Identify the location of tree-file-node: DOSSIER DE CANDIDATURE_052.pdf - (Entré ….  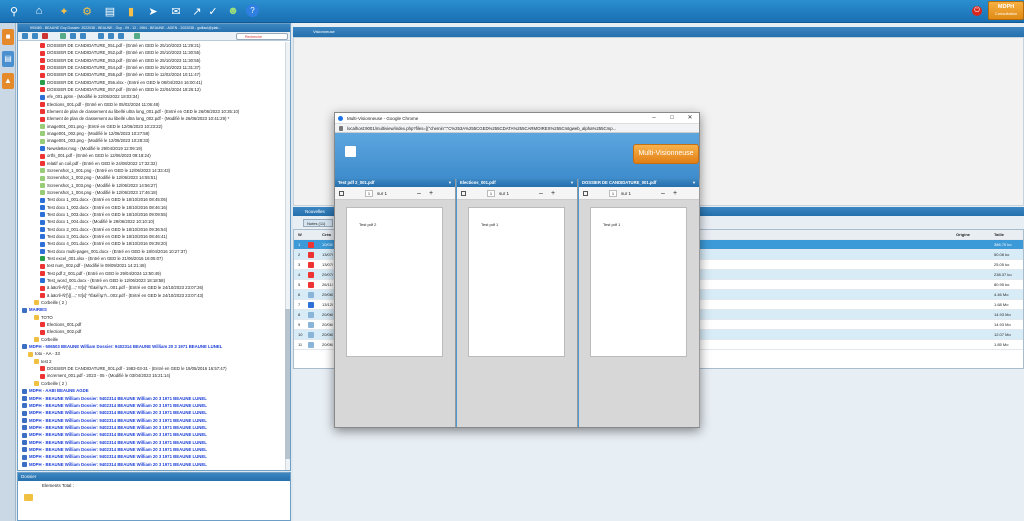
(152, 52).